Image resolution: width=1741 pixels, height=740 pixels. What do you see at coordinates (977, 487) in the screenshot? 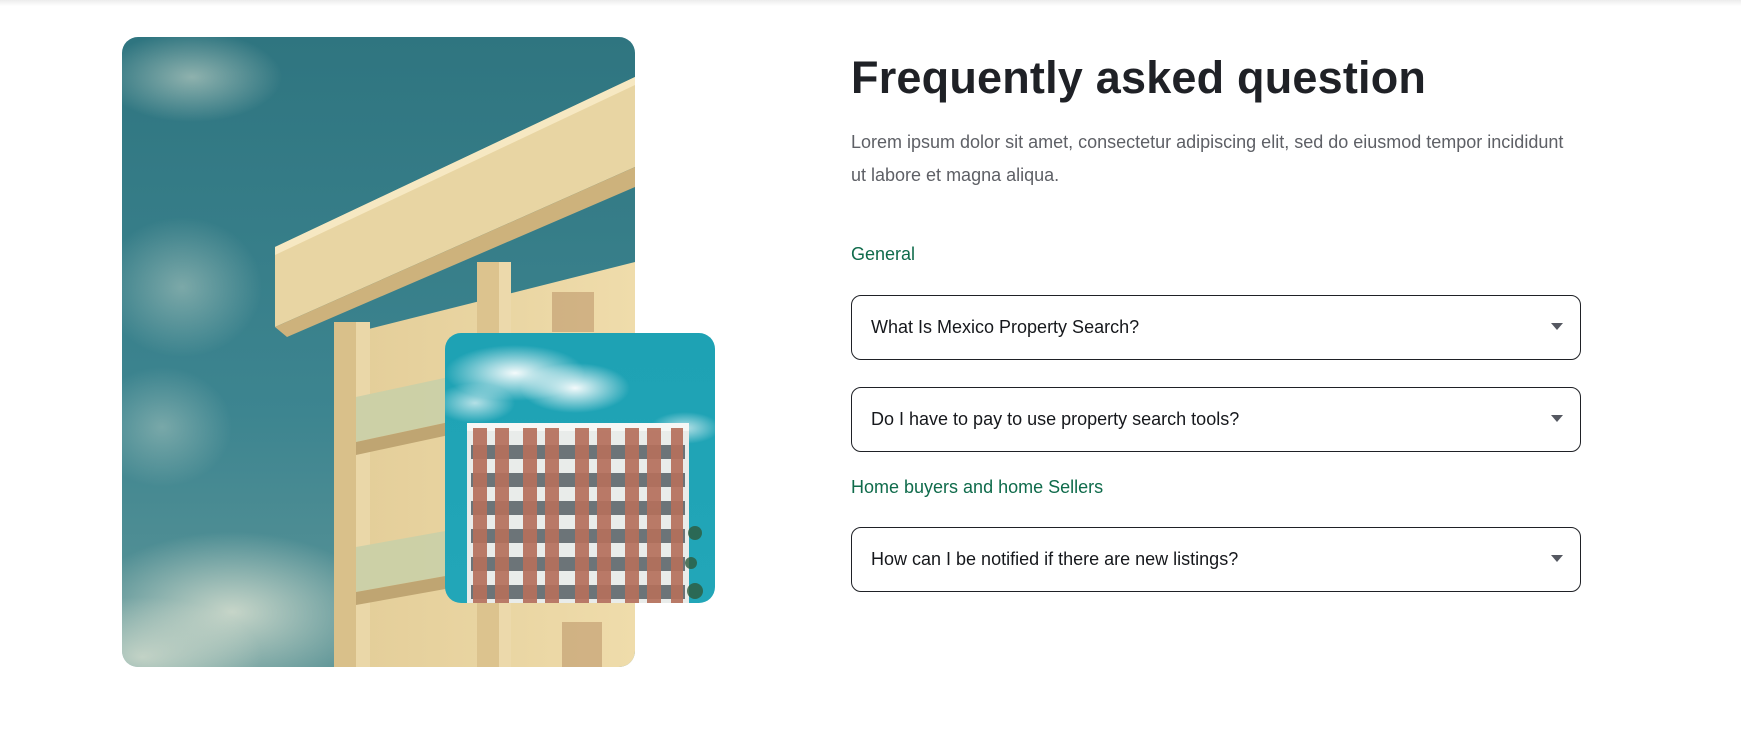
I see `faq-category-home-buyers-sellers: Home buyers and home Sellers` at bounding box center [977, 487].